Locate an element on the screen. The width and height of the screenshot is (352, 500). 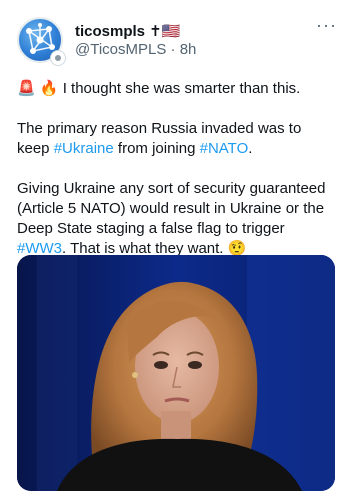
hashtag-ukraine: #Ukraine is located at coordinates (84, 148).